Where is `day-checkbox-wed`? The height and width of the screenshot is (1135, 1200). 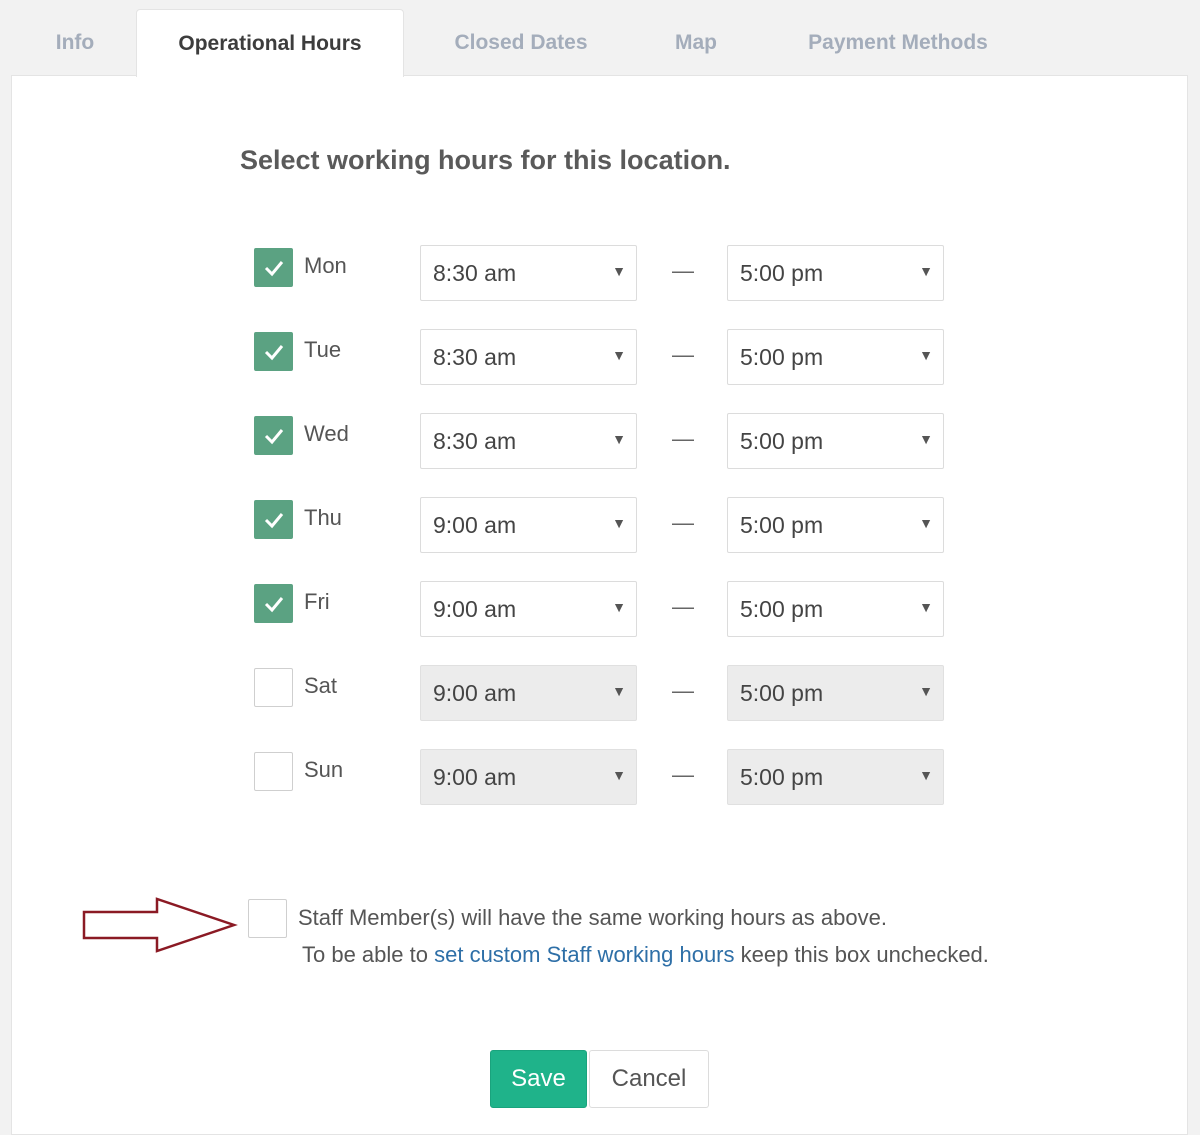
day-checkbox-wed is located at coordinates (273, 435).